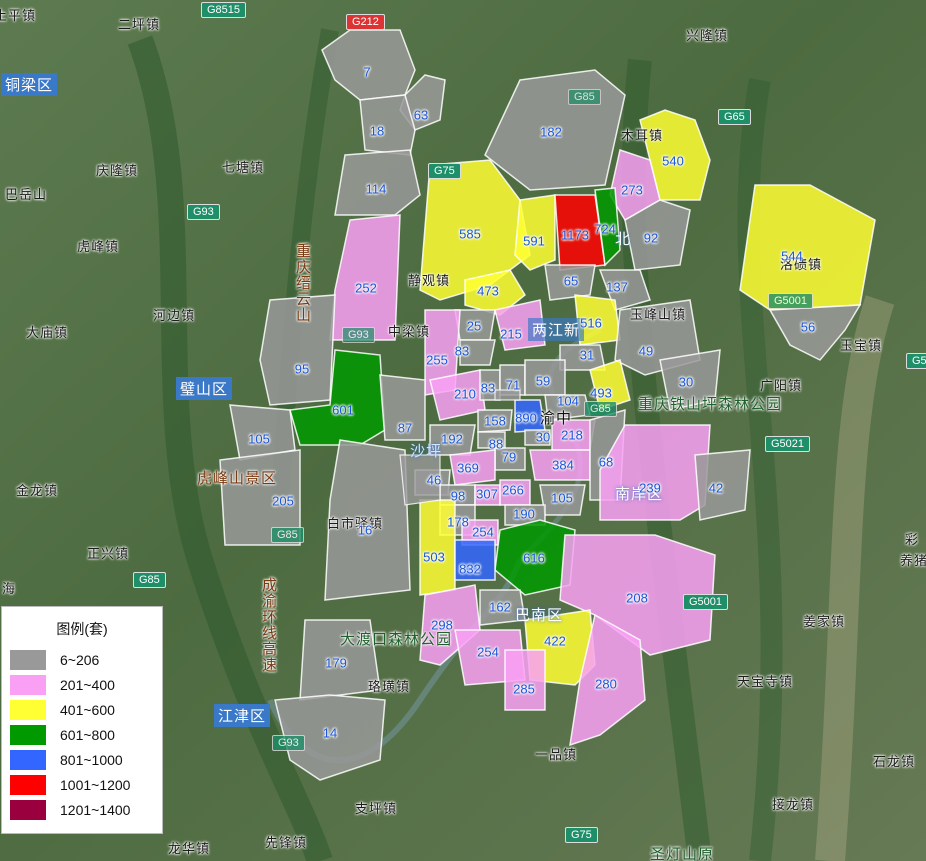  Describe the element at coordinates (734, 117) in the screenshot. I see `road-shield: G65` at that location.